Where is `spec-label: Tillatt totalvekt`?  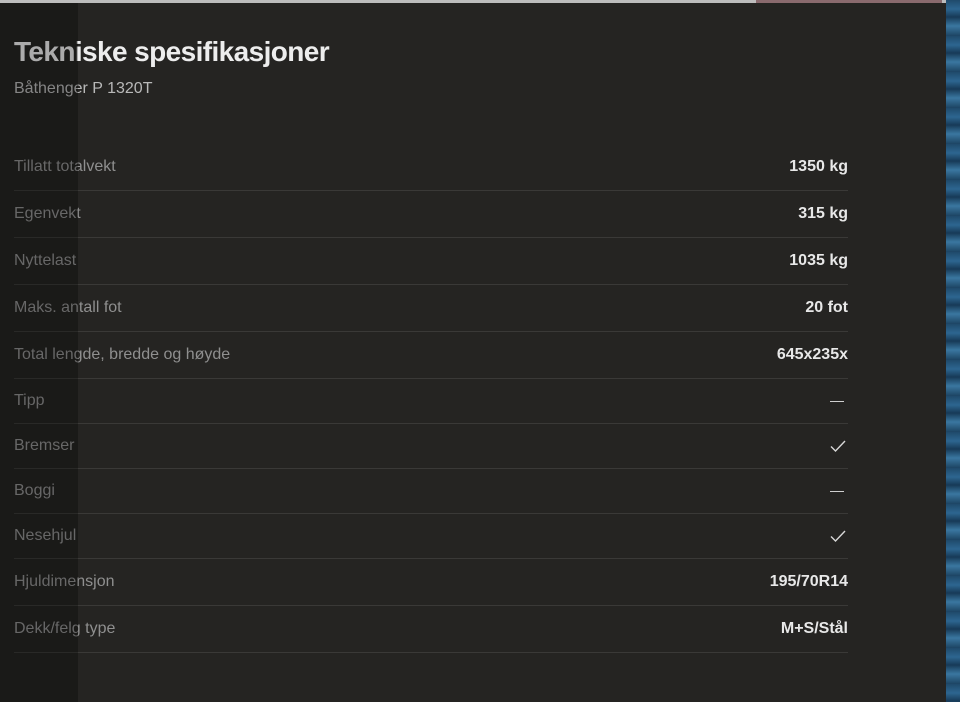 spec-label: Tillatt totalvekt is located at coordinates (65, 166).